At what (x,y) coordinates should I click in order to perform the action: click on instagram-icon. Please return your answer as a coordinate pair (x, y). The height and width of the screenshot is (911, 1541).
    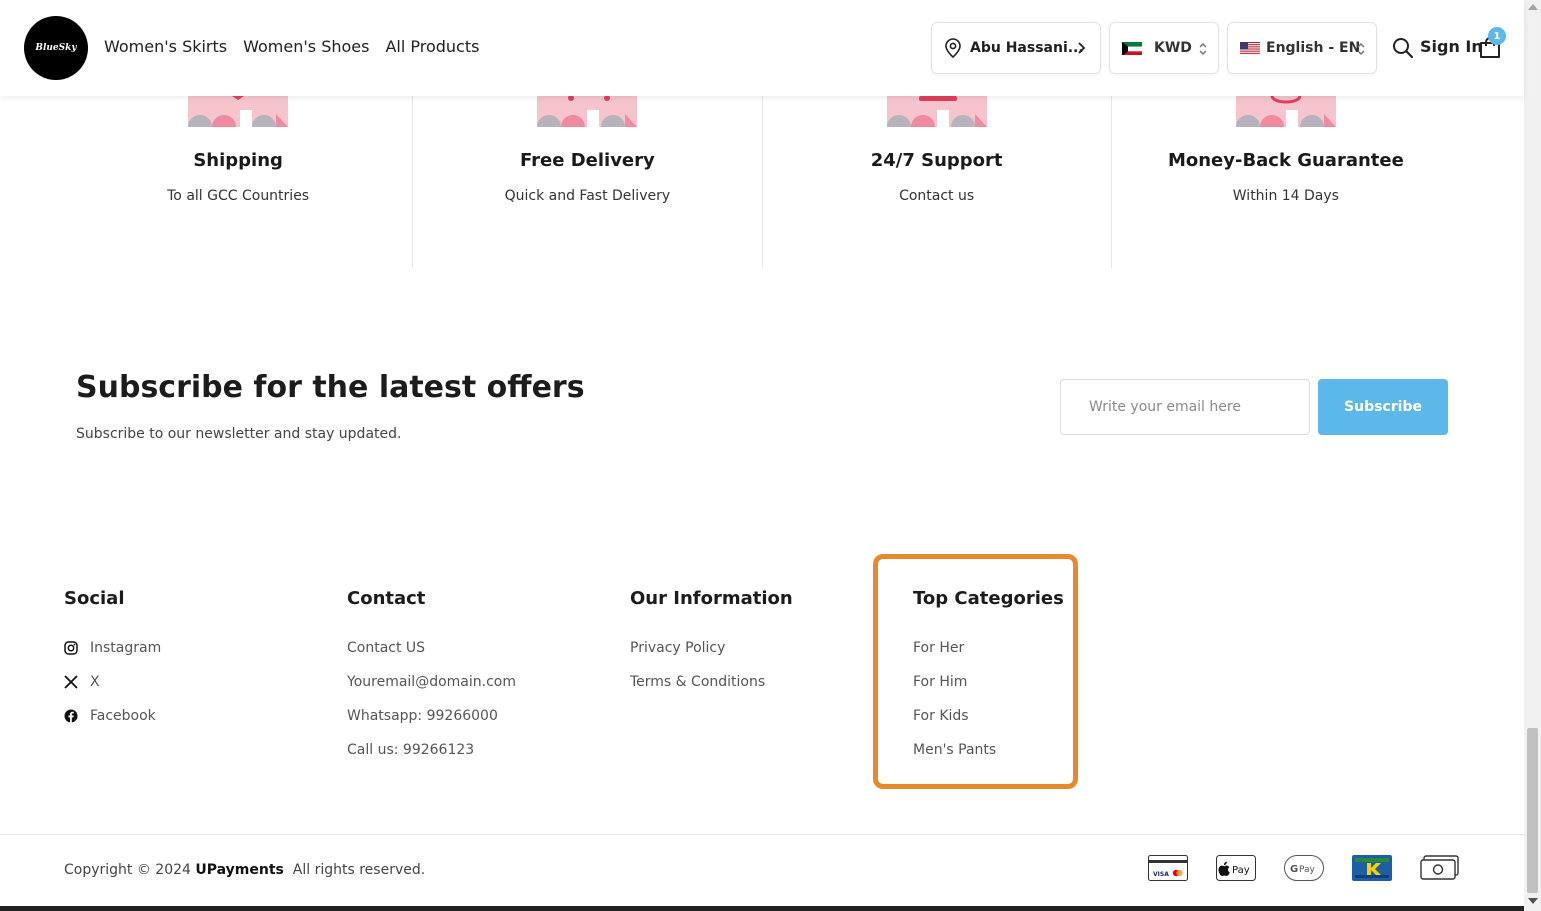
    Looking at the image, I should click on (71, 648).